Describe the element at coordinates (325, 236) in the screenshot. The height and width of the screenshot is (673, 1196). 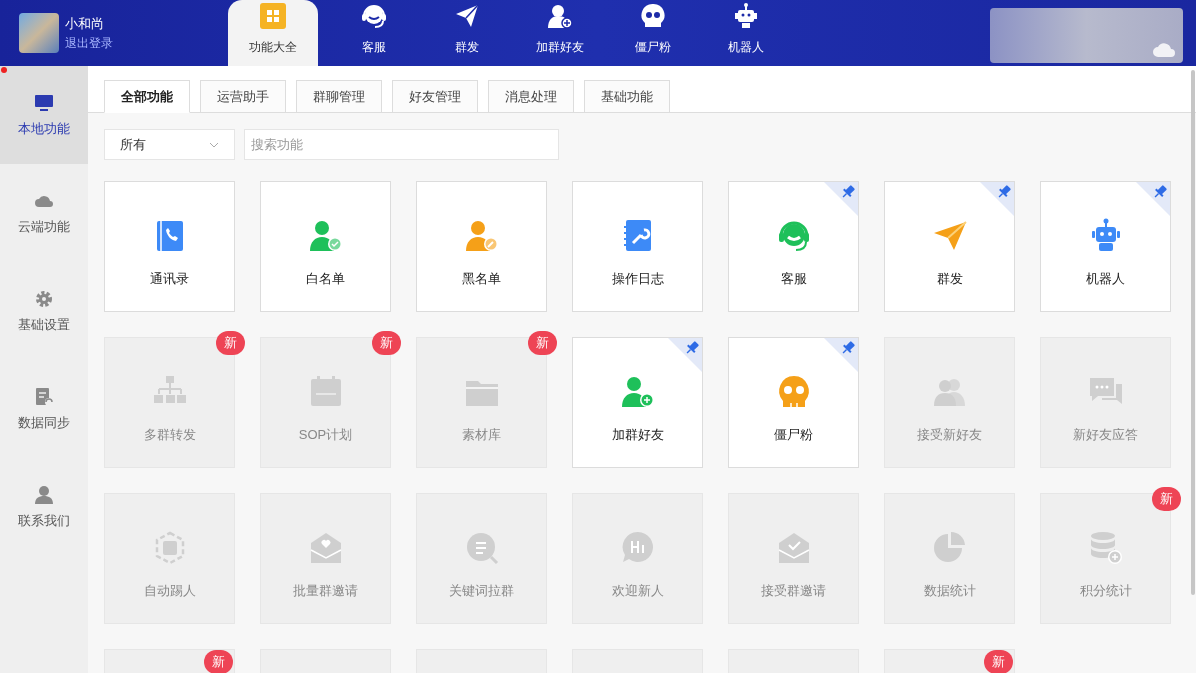
I see `user-check-icon` at that location.